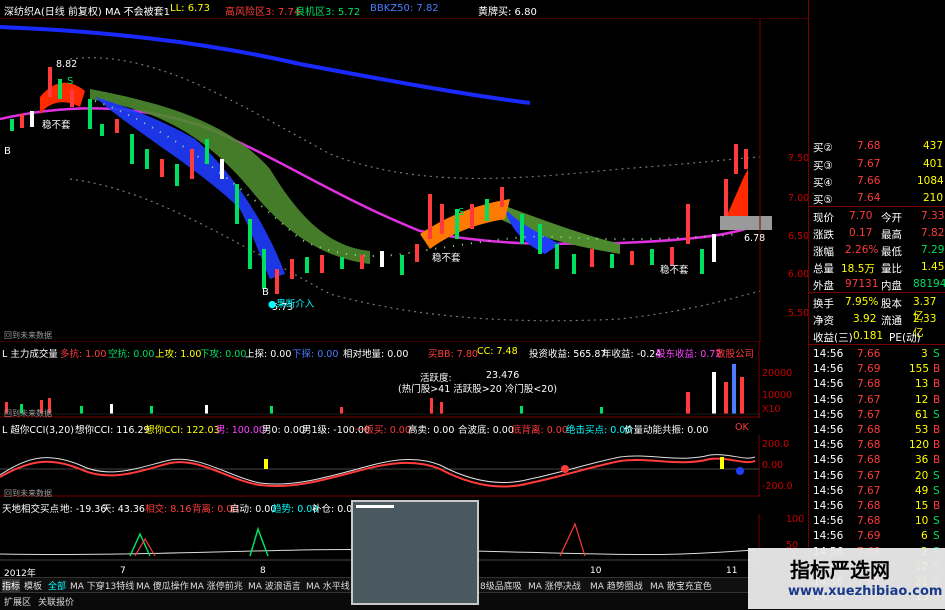  What do you see at coordinates (823, 200) in the screenshot?
I see `ask-label: 买⑤` at bounding box center [823, 200].